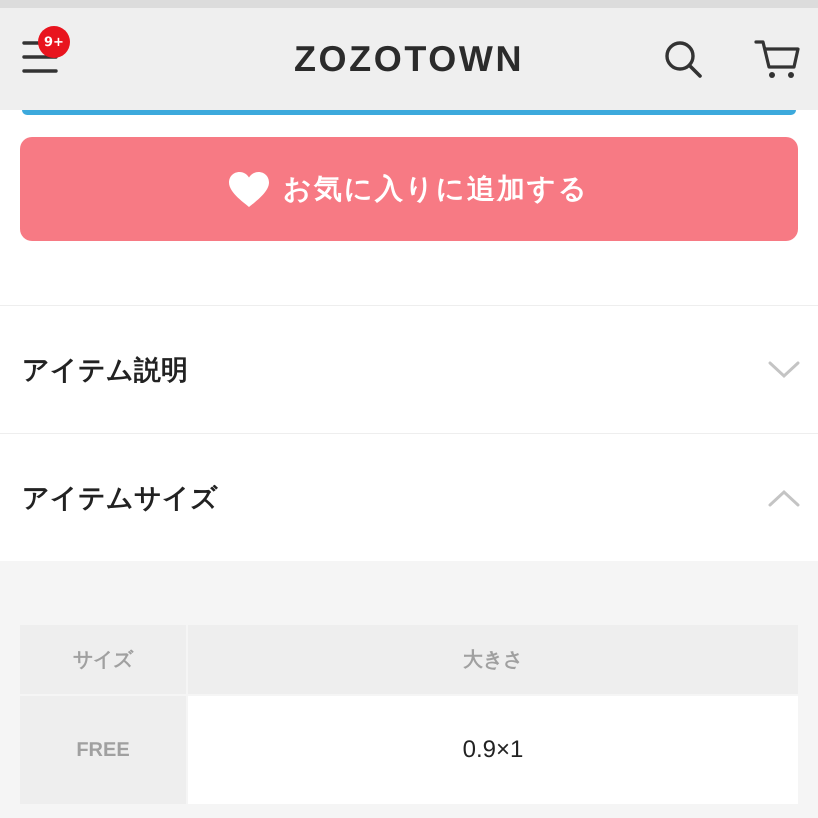  I want to click on menu-button: 9+, so click(47, 50).